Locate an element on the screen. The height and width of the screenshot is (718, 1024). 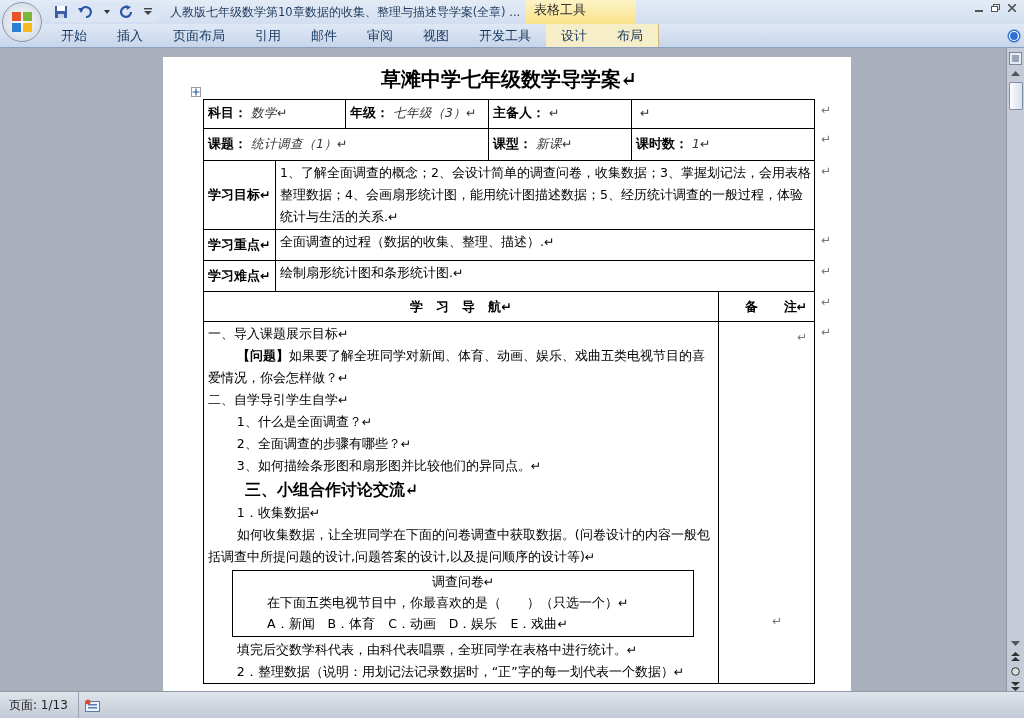
table-cell: 绘制扇形统计图和条形统计图.↵ is located at coordinates (545, 275).